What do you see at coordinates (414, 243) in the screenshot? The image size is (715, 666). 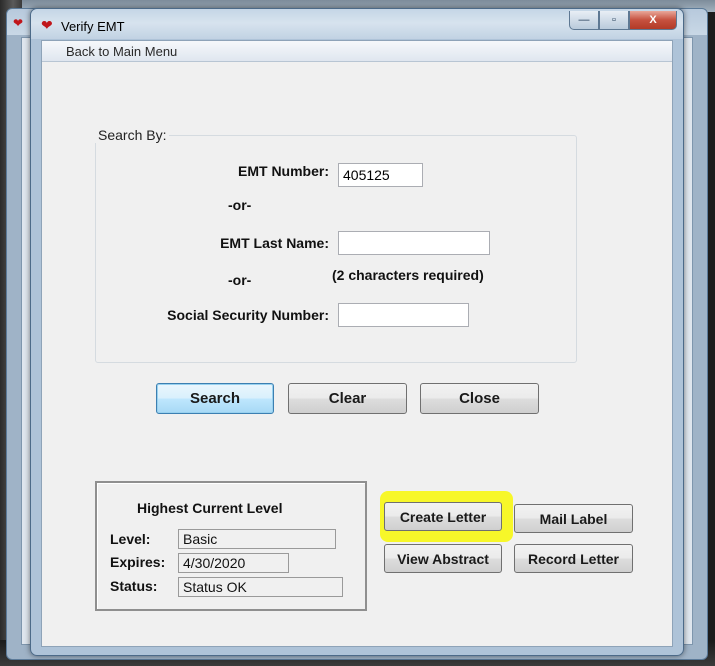 I see `last-name-input` at bounding box center [414, 243].